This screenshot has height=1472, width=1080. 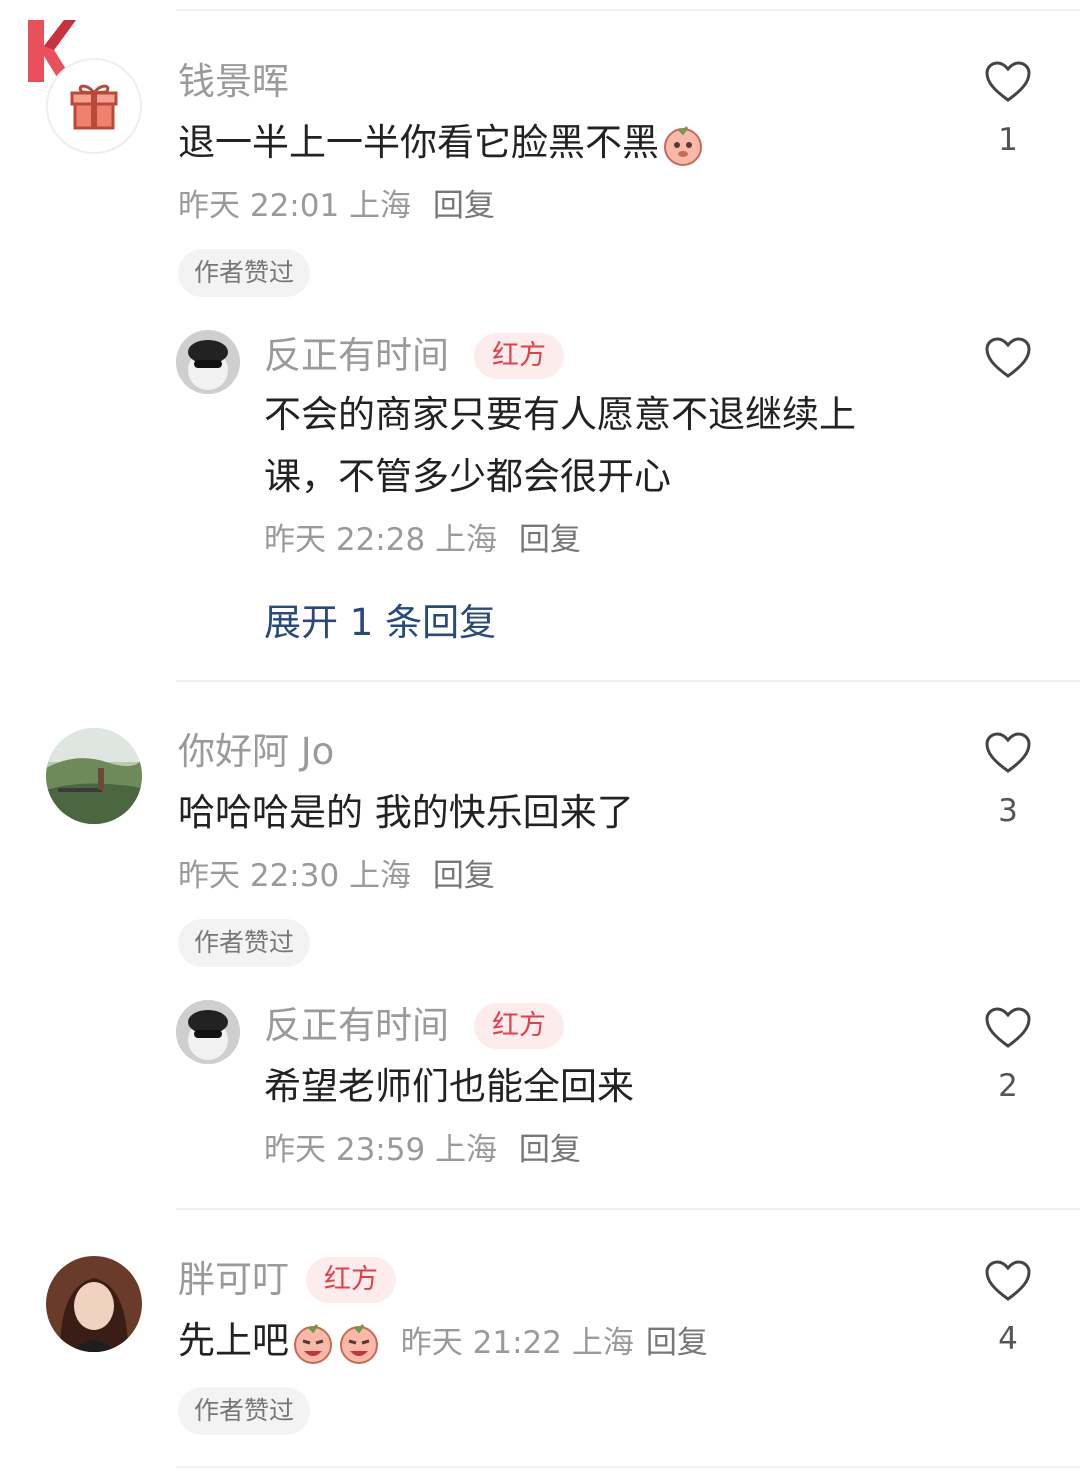 What do you see at coordinates (259, 876) in the screenshot?
I see `comment-time: 昨天 22:30` at bounding box center [259, 876].